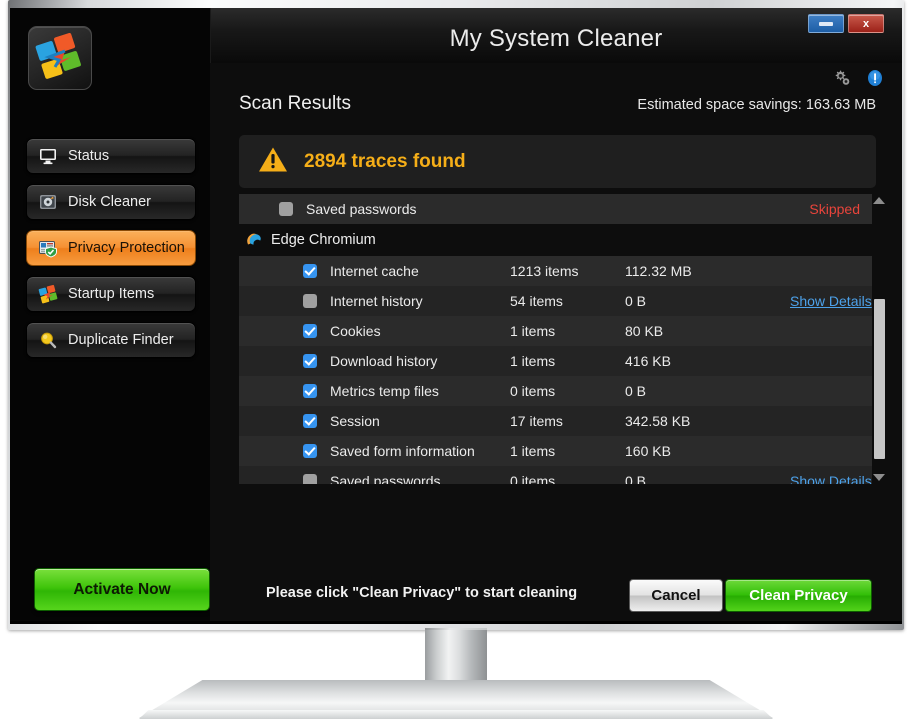 The height and width of the screenshot is (721, 912). I want to click on table-row: Internet history 54 items 0 B Show Details, so click(557, 301).